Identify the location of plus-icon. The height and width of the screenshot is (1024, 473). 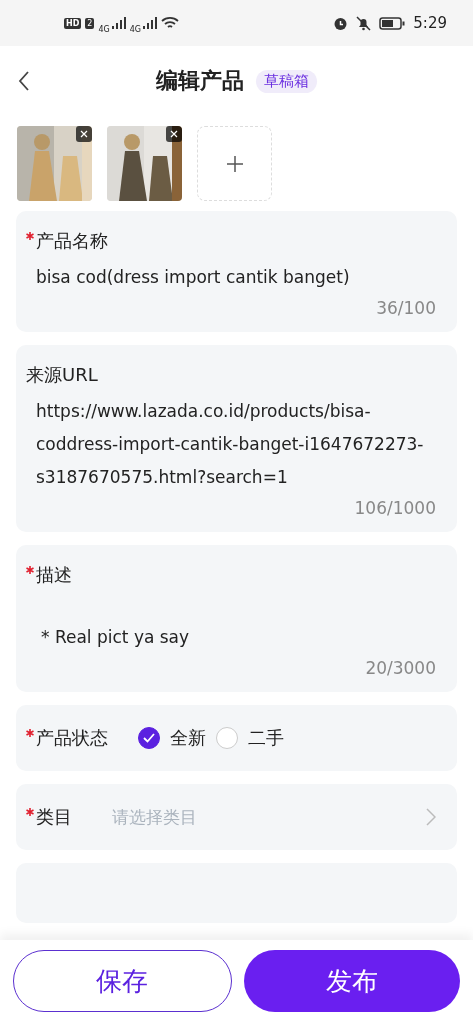
(234, 163).